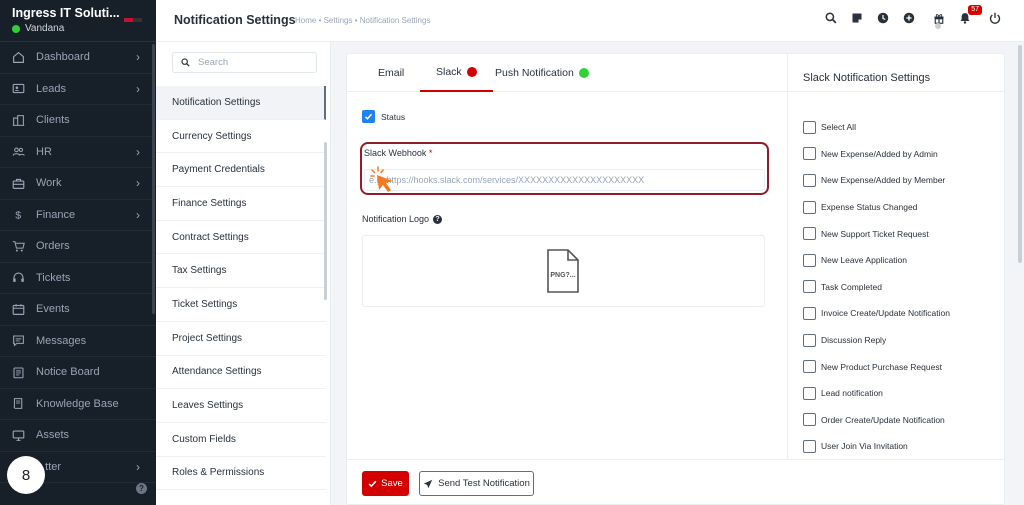 This screenshot has height=505, width=1024. Describe the element at coordinates (876, 260) in the screenshot. I see `option-new-leave-application: New Leave Application` at that location.